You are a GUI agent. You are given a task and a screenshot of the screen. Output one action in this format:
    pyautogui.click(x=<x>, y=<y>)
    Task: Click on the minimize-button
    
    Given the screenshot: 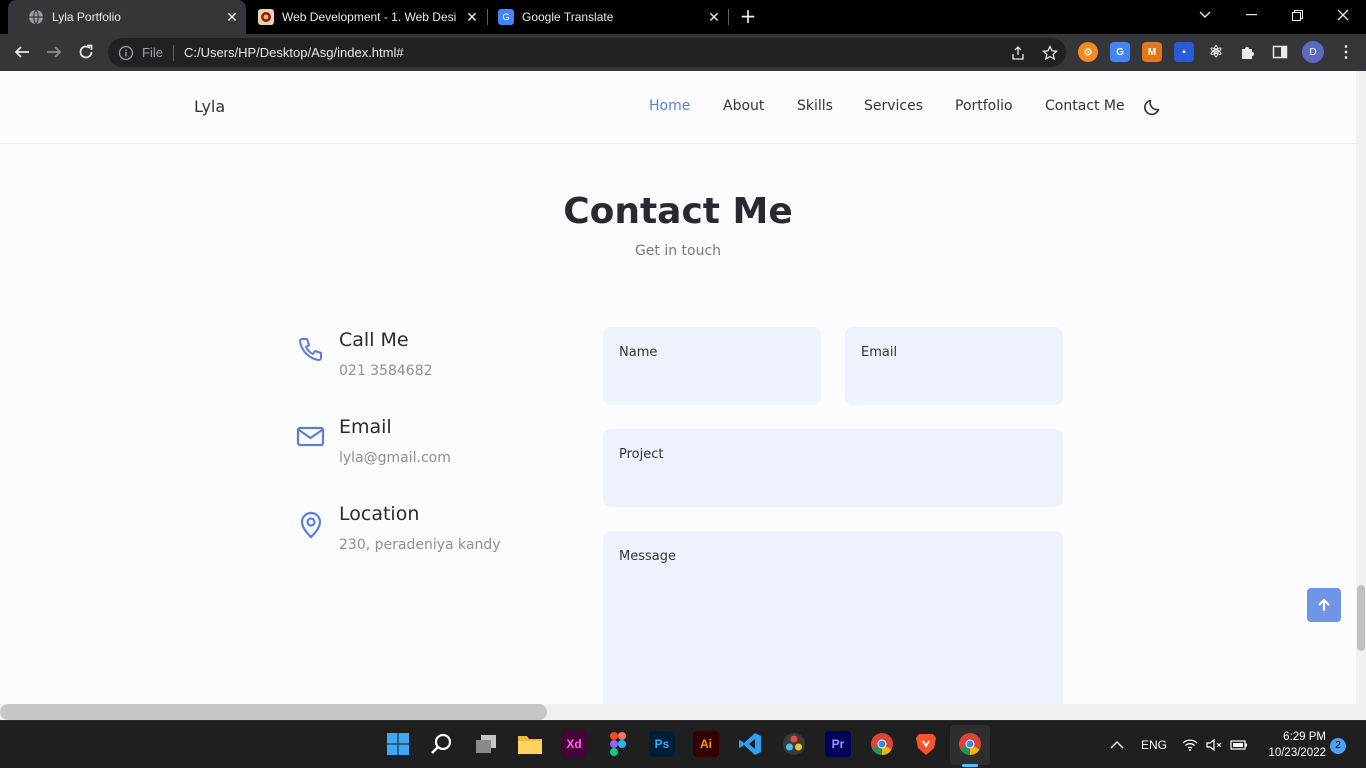 What is the action you would take?
    pyautogui.click(x=1251, y=15)
    